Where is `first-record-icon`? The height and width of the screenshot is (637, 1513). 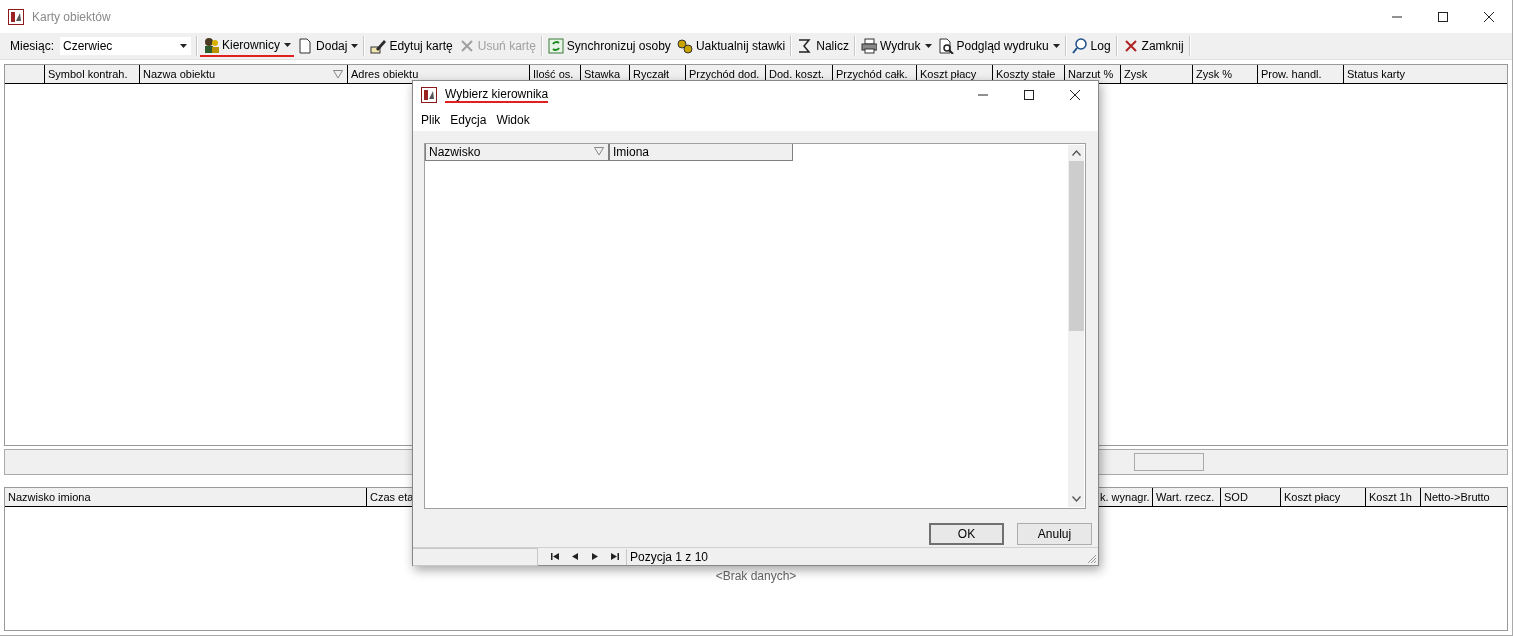 first-record-icon is located at coordinates (555, 556).